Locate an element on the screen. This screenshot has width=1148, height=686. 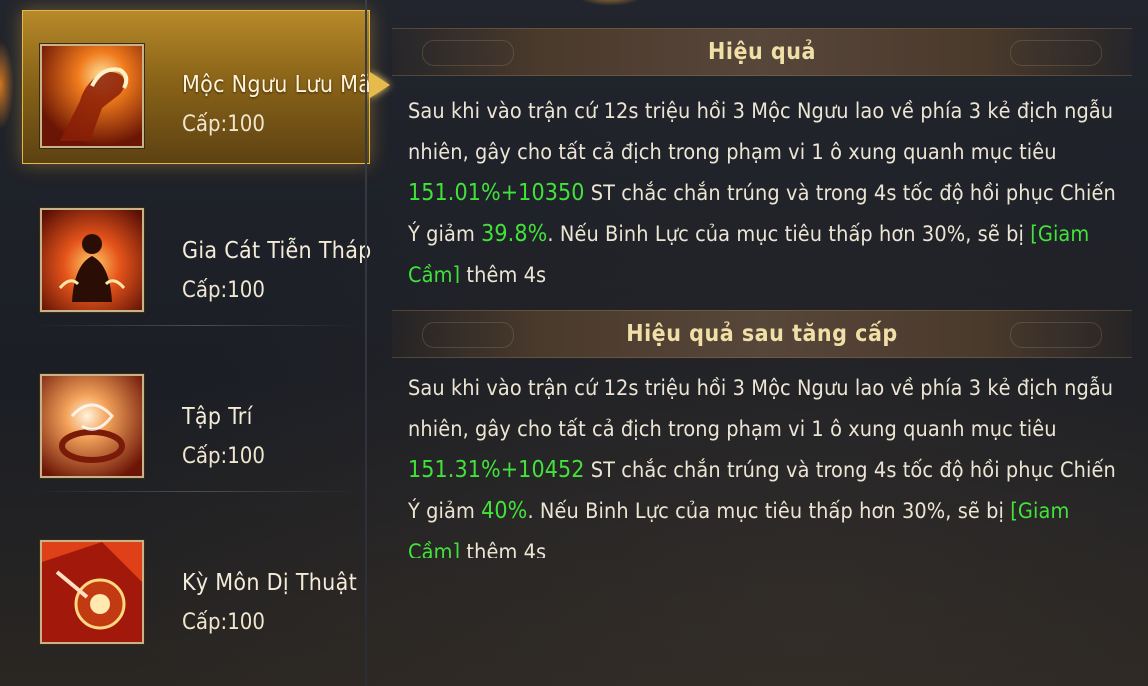
skill-name: Mộc Ngưu Lưu Mã is located at coordinates (277, 85).